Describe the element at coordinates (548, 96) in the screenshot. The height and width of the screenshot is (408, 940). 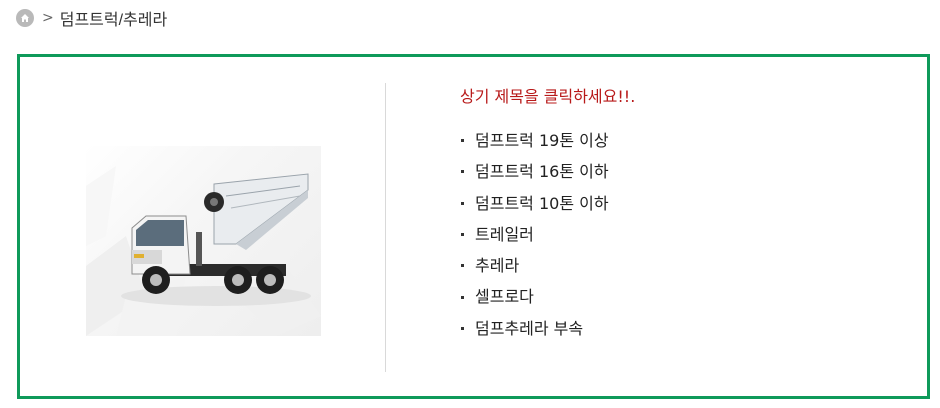
I see `notice-text: 상기 제목을 클릭하세요!!.` at that location.